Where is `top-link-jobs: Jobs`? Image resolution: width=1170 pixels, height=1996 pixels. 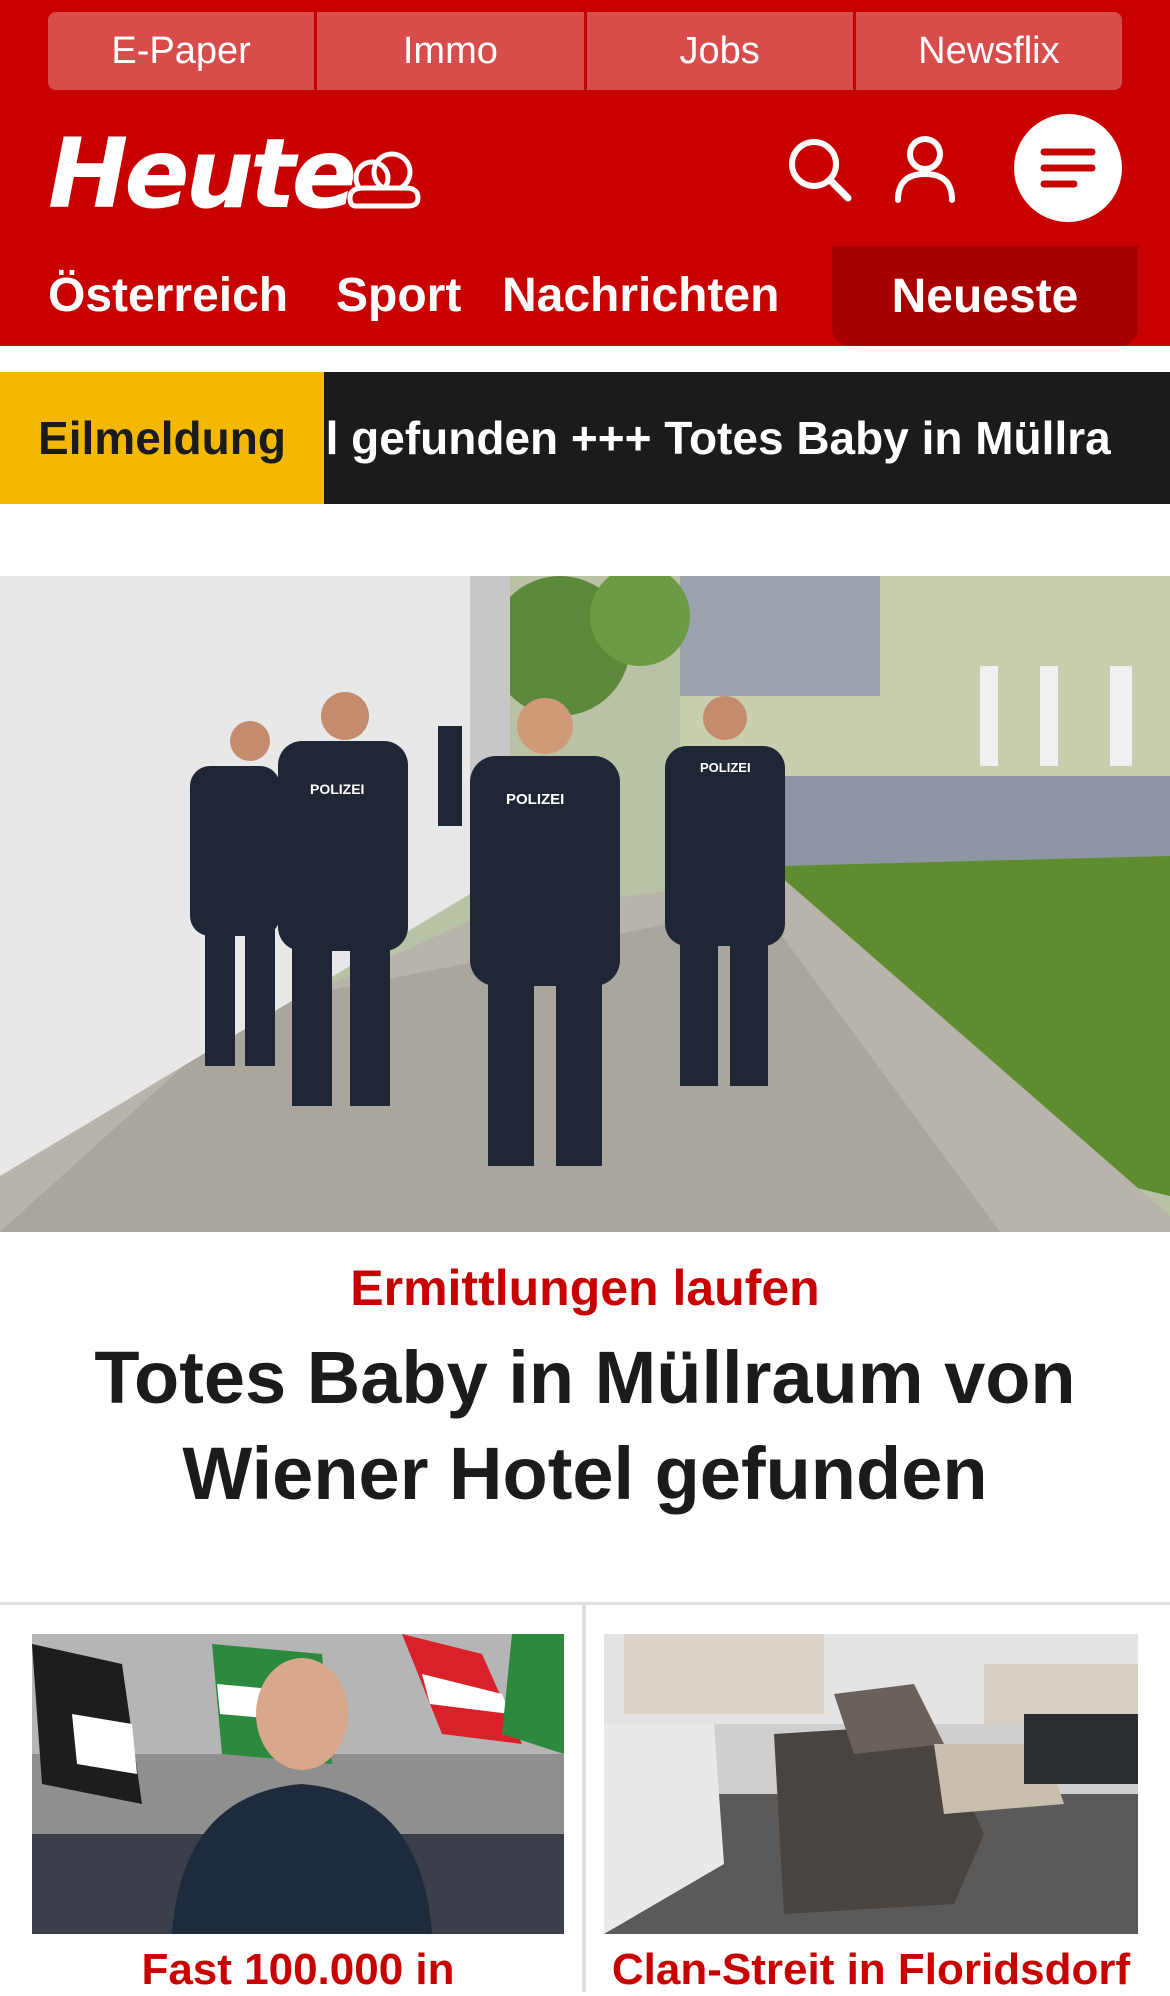 top-link-jobs: Jobs is located at coordinates (721, 51).